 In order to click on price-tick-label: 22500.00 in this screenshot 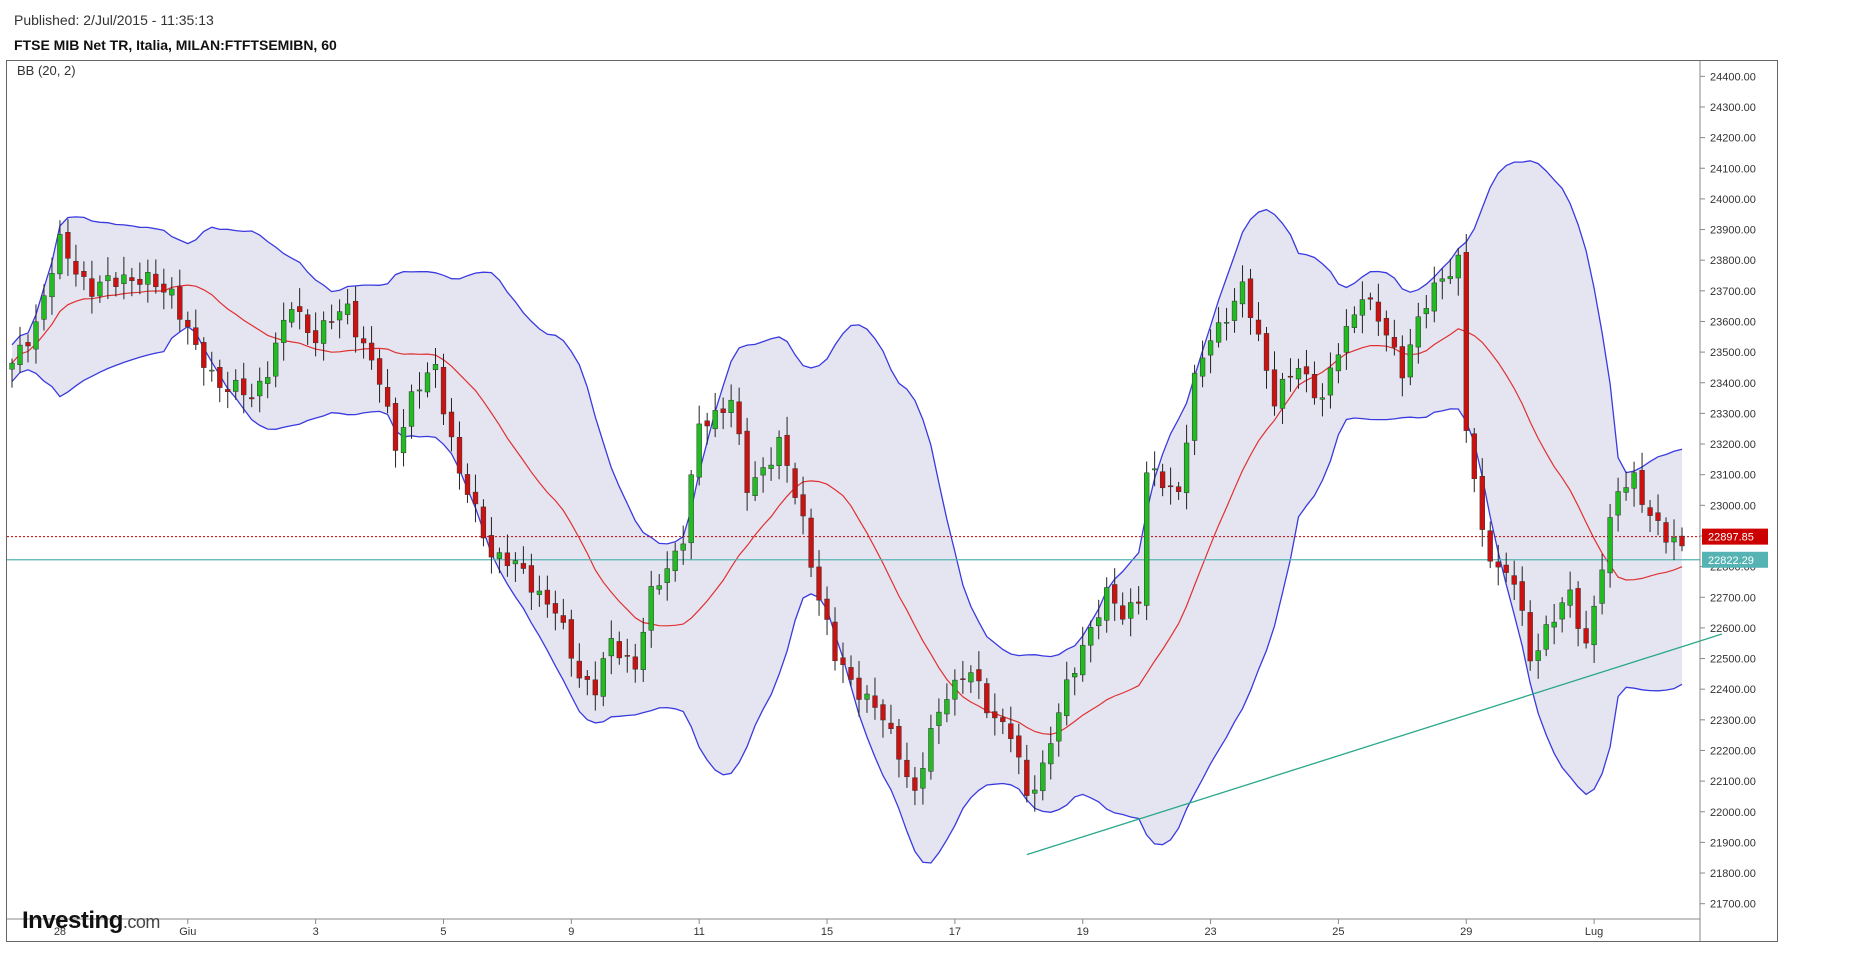, I will do `click(1733, 660)`.